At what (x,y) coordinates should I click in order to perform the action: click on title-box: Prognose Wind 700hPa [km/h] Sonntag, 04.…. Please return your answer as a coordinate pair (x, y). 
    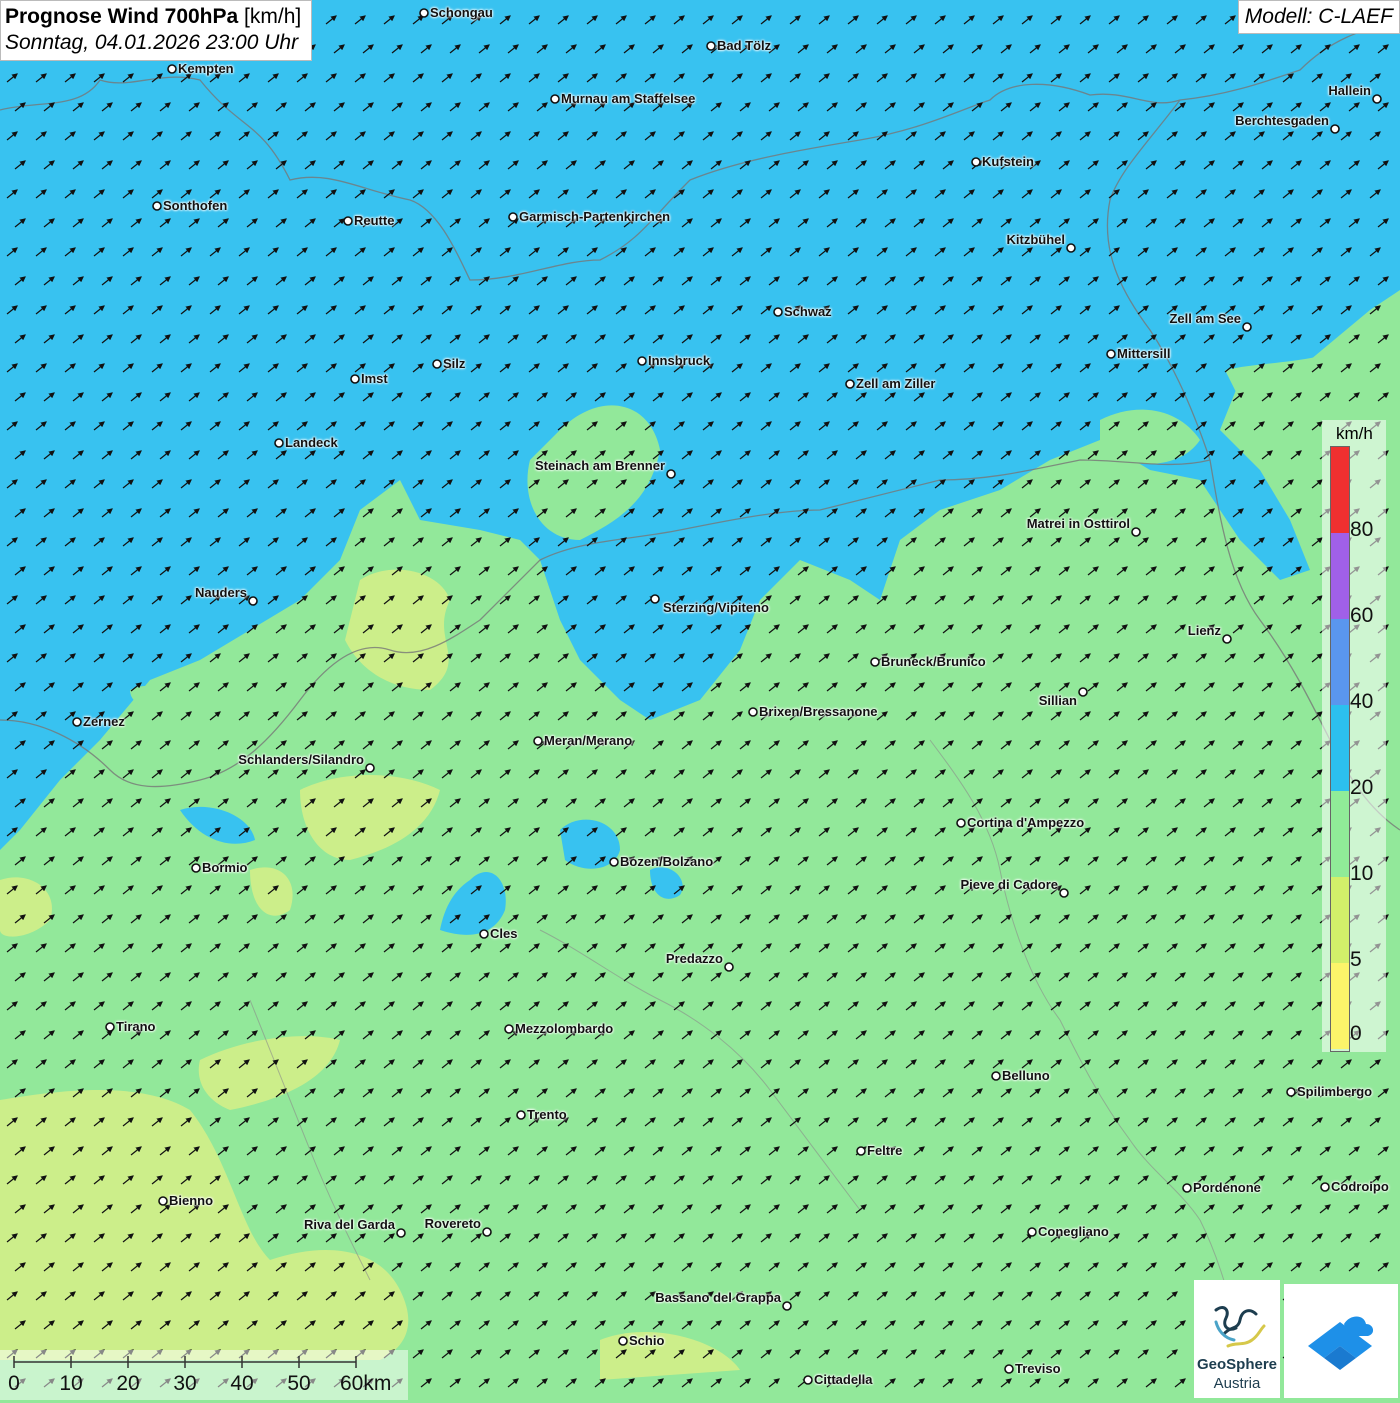
    Looking at the image, I should click on (156, 30).